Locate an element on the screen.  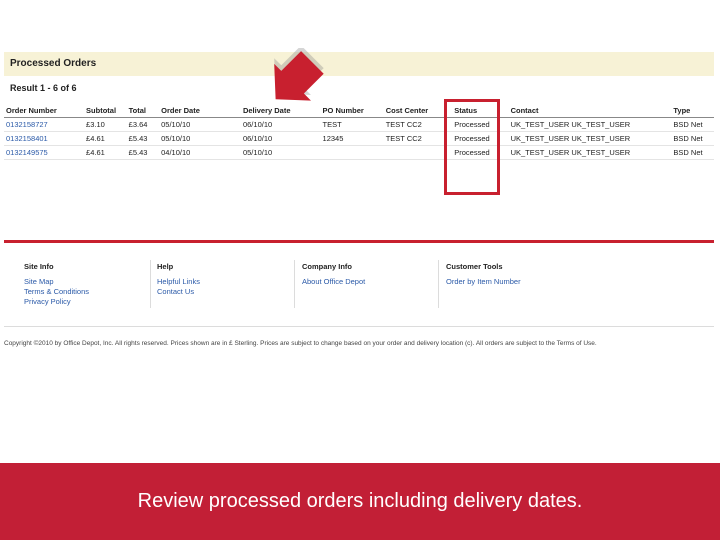
order-number-link: 0132158727 is located at coordinates (44, 124).